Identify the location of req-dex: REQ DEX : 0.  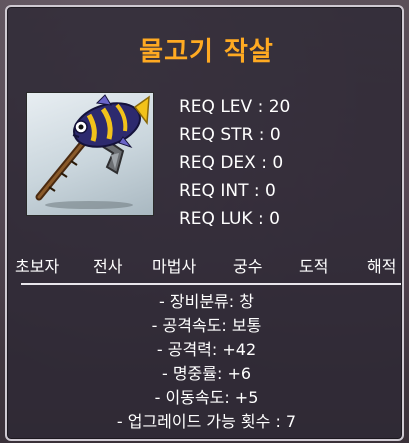
(231, 163).